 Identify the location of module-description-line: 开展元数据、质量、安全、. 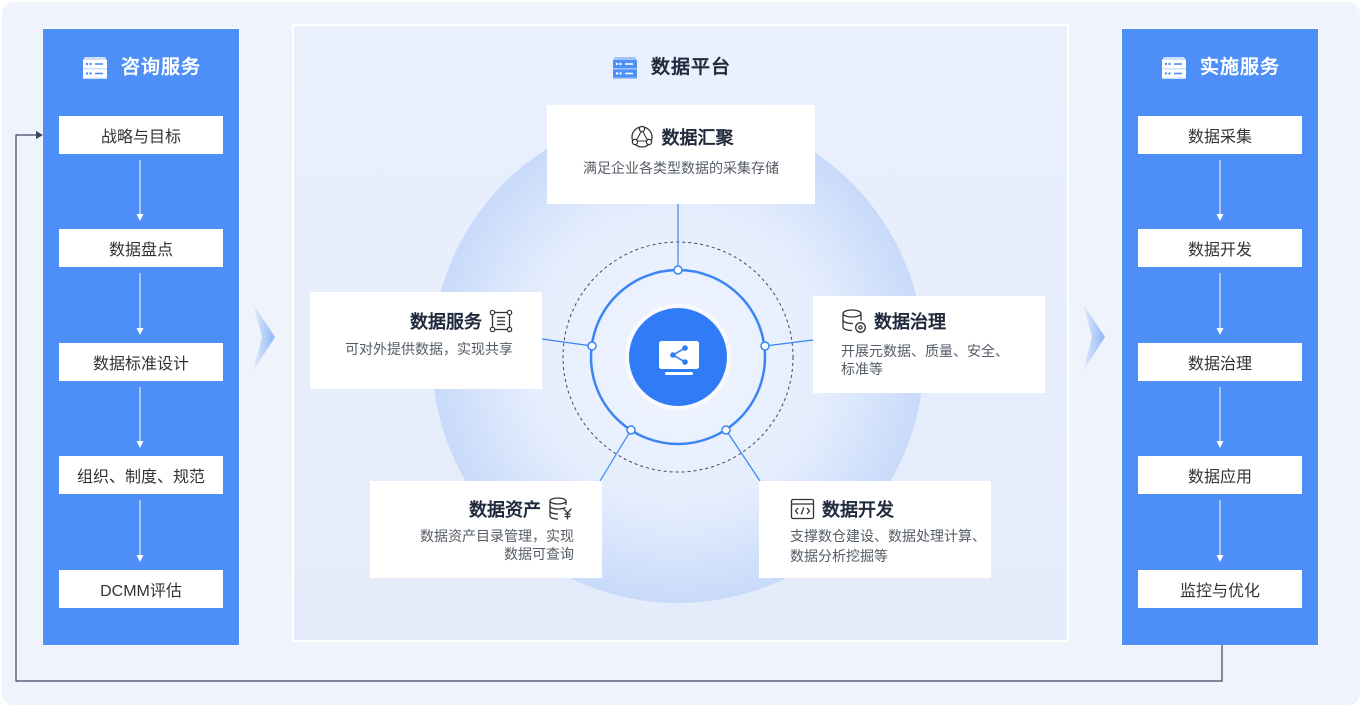
(925, 351).